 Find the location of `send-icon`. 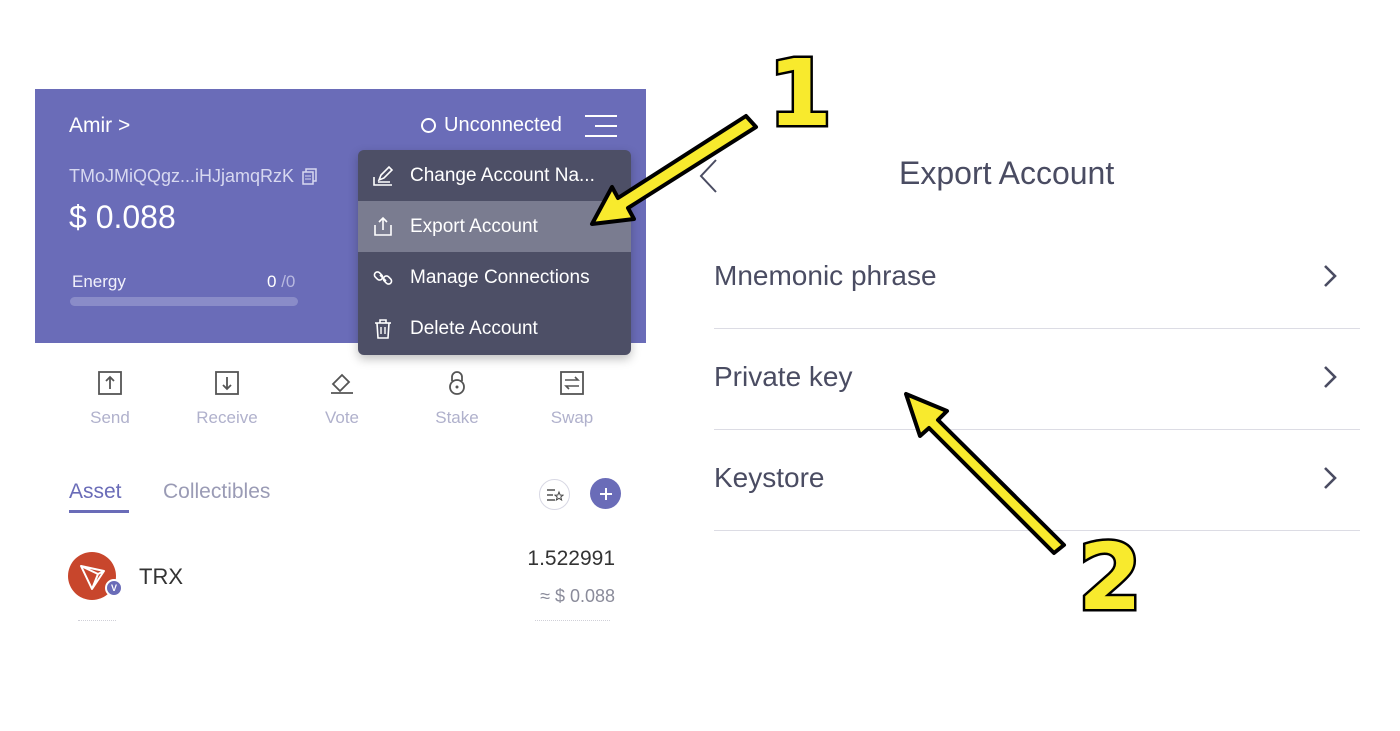

send-icon is located at coordinates (110, 383).